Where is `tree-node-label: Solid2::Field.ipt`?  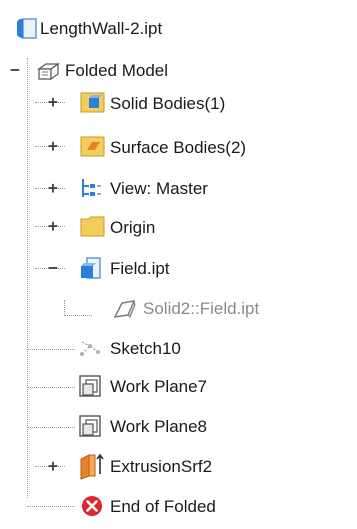
tree-node-label: Solid2::Field.ipt is located at coordinates (201, 308).